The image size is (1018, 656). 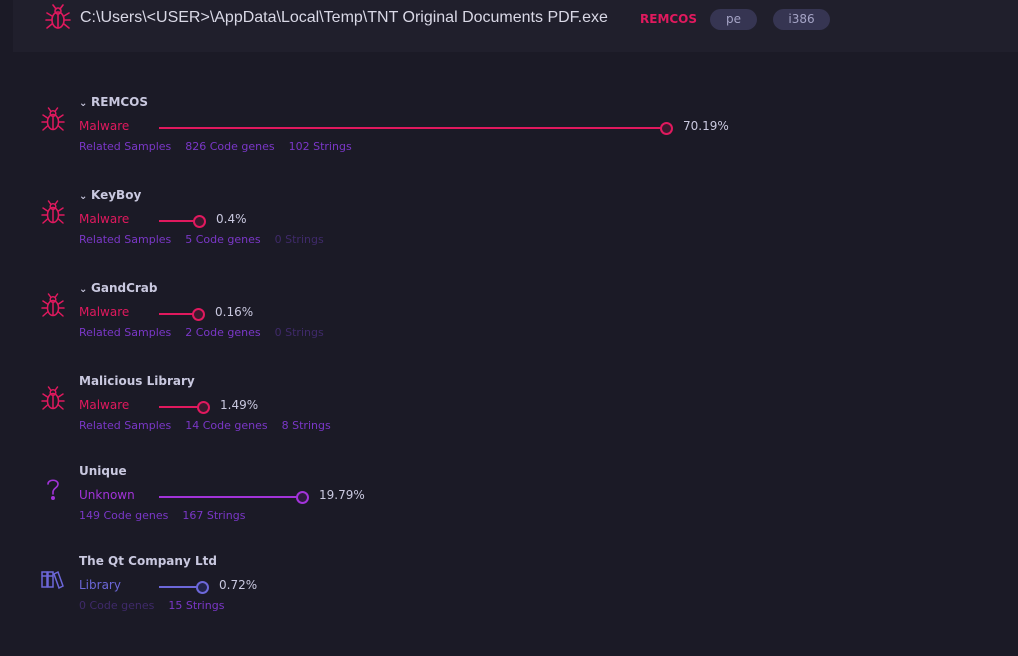 I want to click on entry-title: ⌄ KeyBoy, so click(x=110, y=195).